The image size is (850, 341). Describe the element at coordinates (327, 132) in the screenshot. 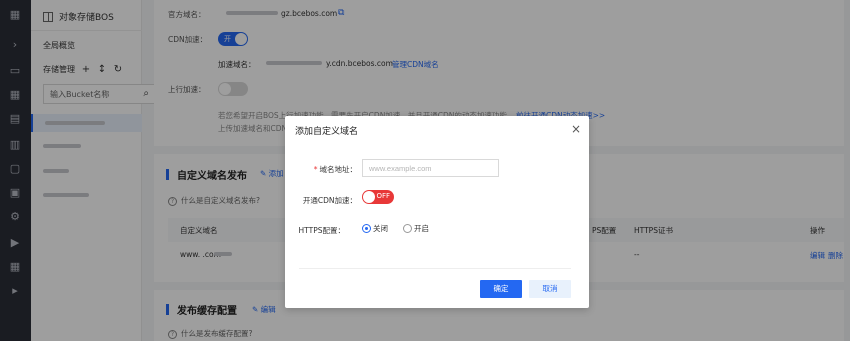

I see `dialog-title: 添加自定义域名` at that location.